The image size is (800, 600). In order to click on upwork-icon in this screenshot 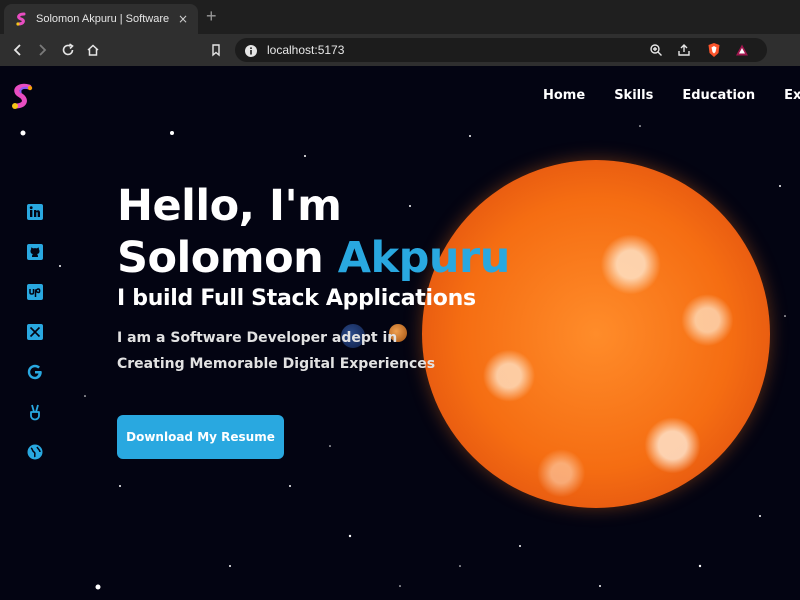, I will do `click(35, 292)`.